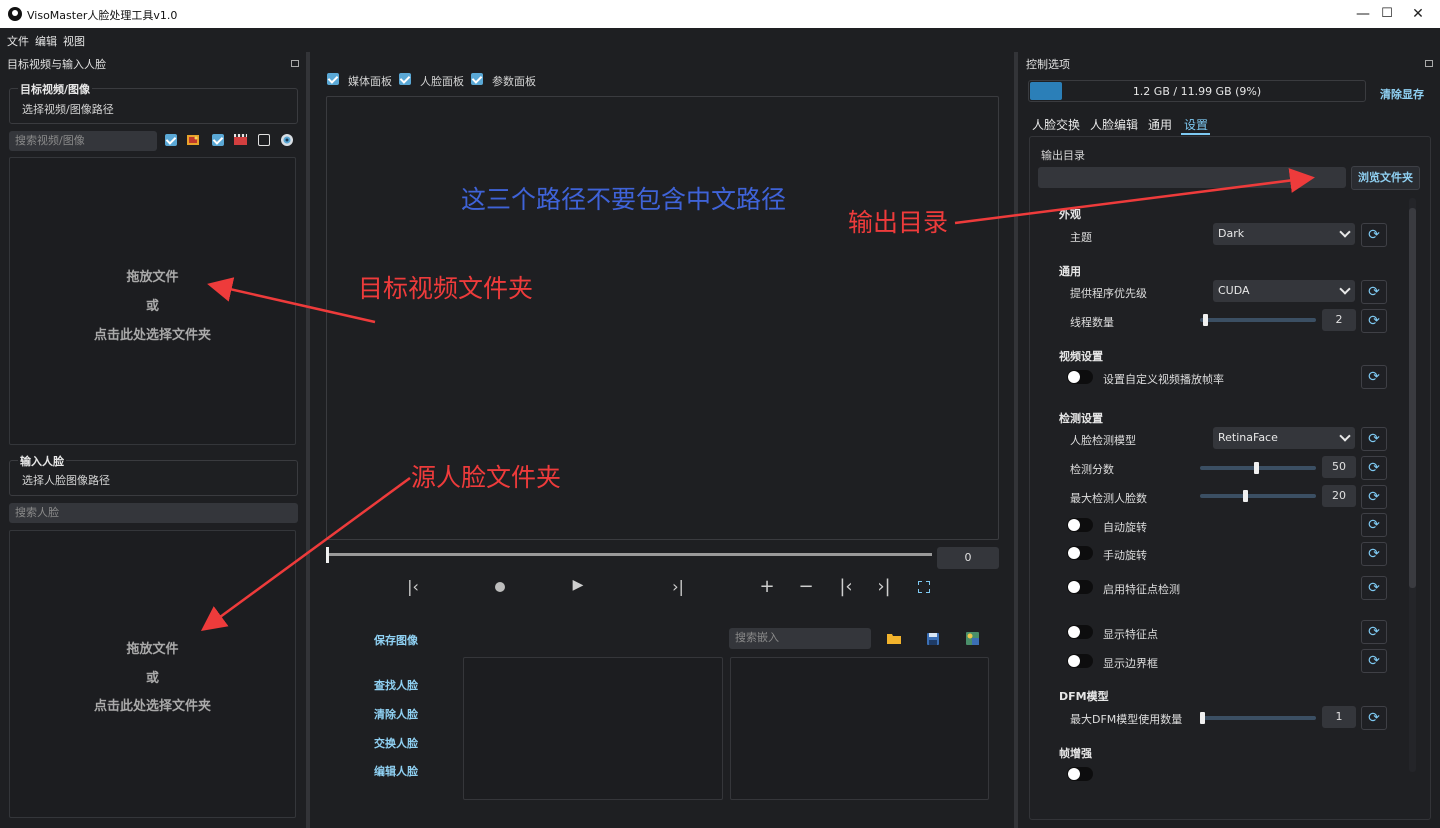 The width and height of the screenshot is (1440, 828). I want to click on threads-spinbox: 2, so click(1339, 320).